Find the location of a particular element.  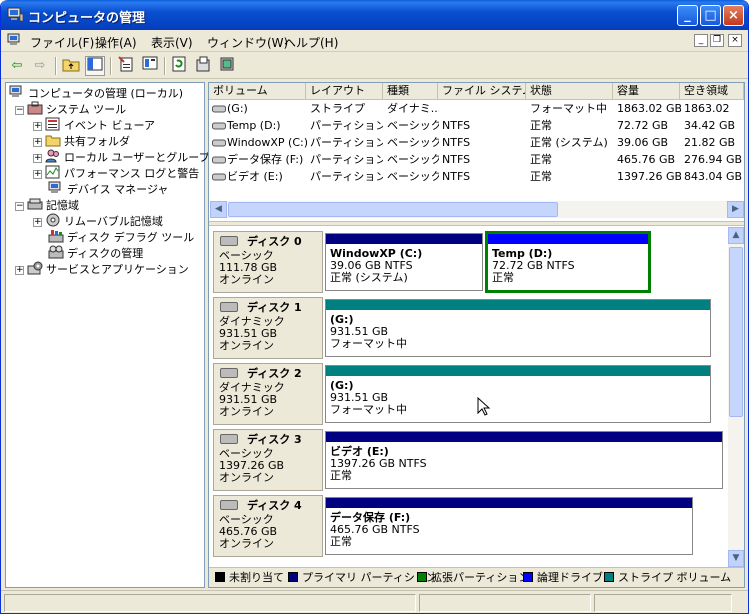

column-header-type: 種類 is located at coordinates (410, 91).